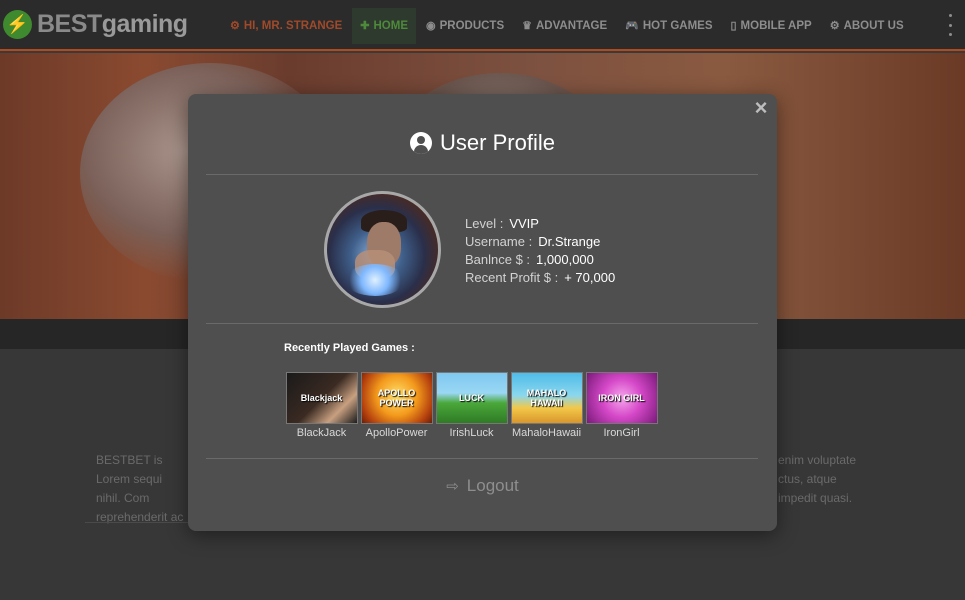  I want to click on logout-button: ⇨ Logout, so click(482, 486).